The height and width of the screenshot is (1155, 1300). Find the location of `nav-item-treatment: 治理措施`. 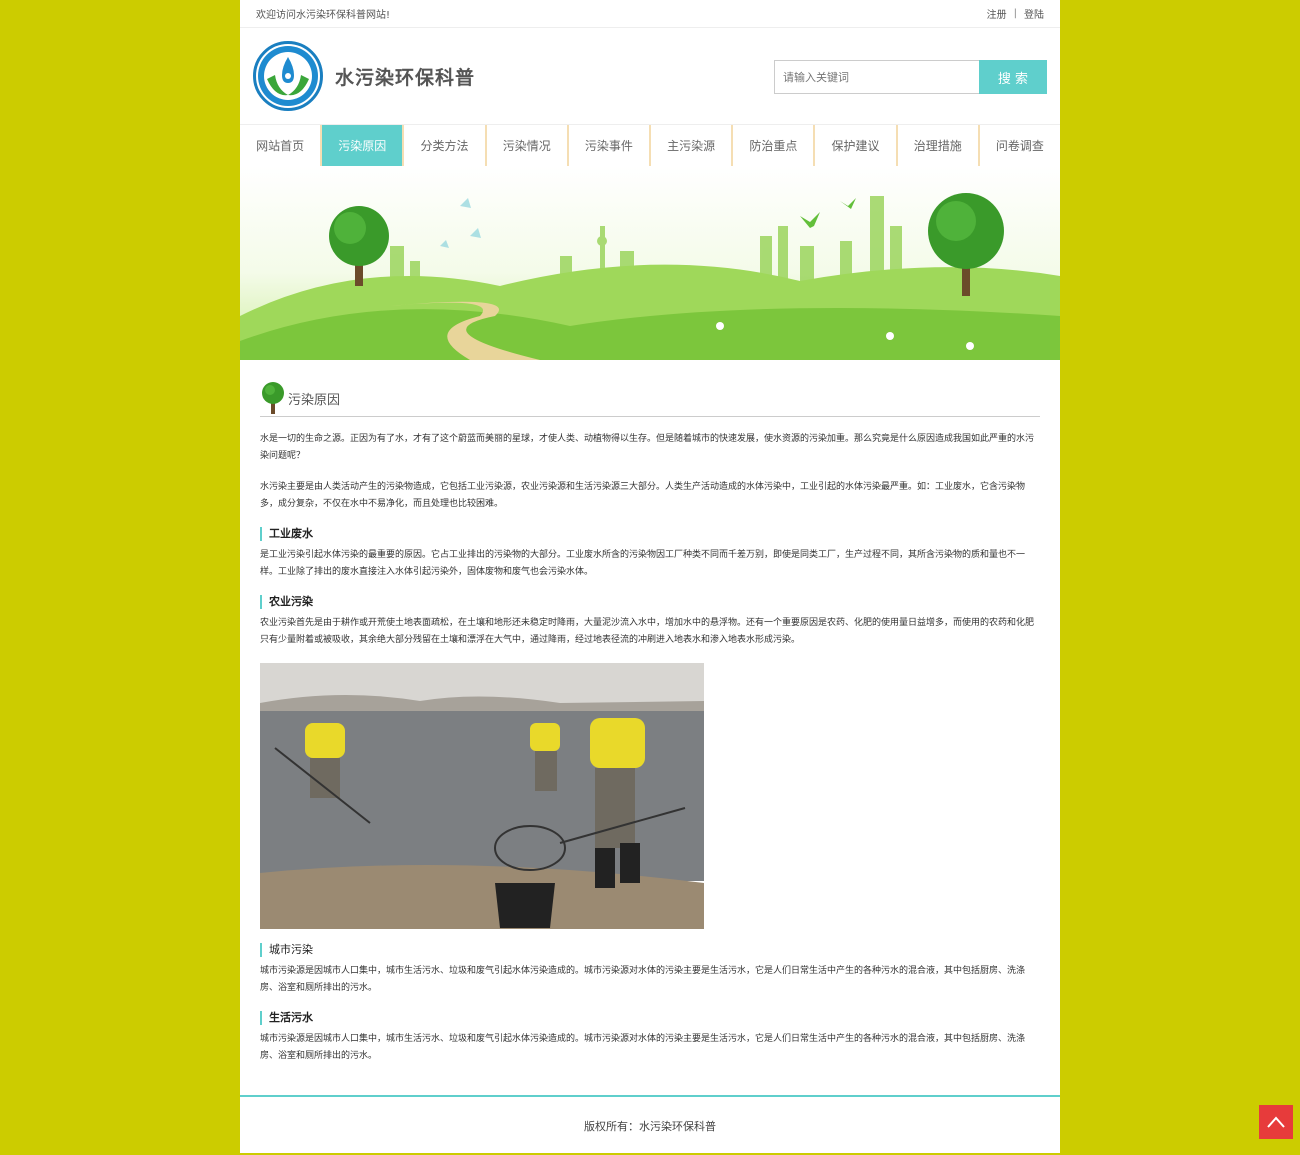

nav-item-treatment: 治理措施 is located at coordinates (939, 145).